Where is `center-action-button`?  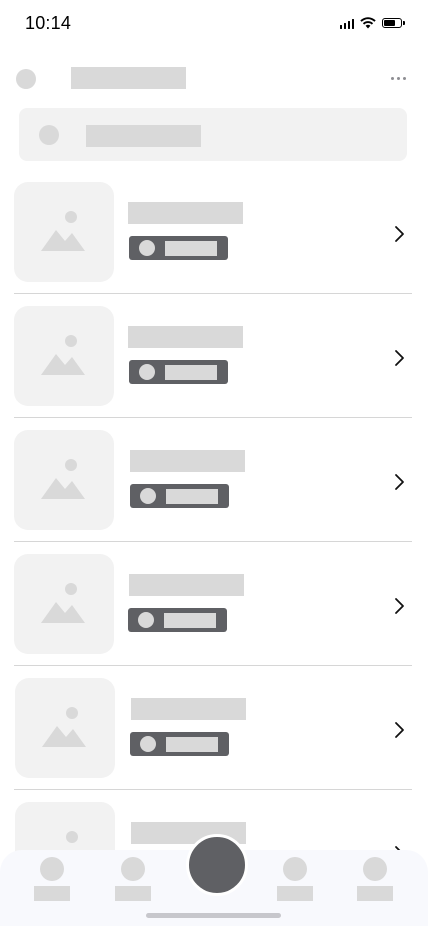 center-action-button is located at coordinates (217, 865).